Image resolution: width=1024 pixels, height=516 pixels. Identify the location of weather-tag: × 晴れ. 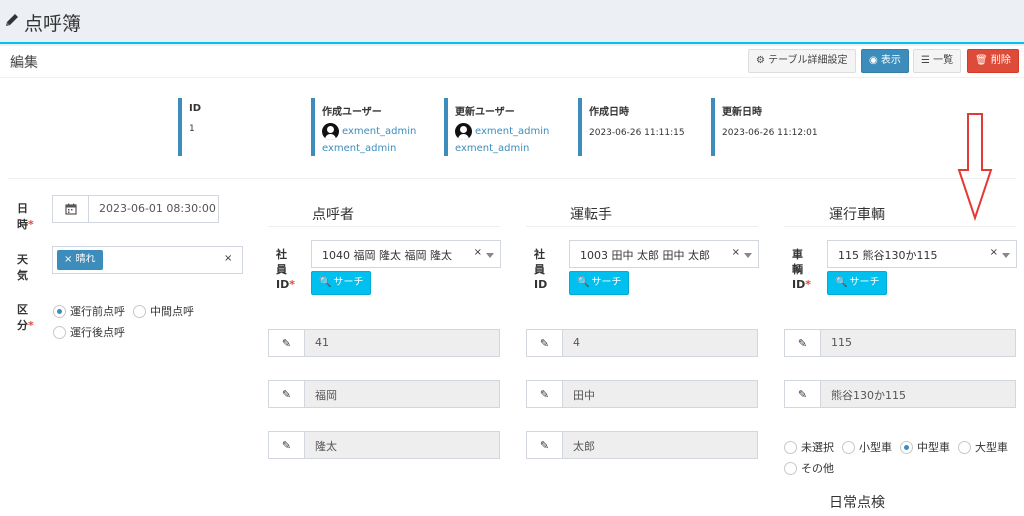
(80, 260).